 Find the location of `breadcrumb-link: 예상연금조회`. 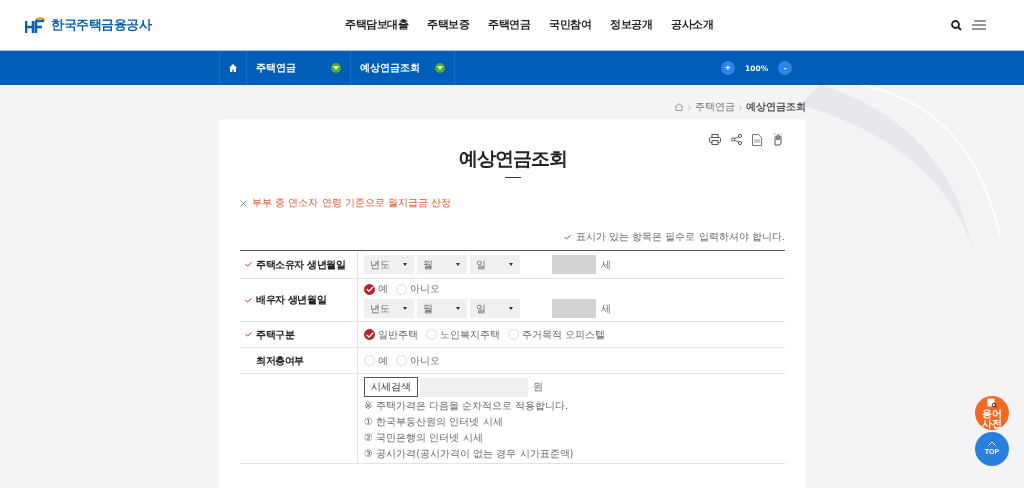

breadcrumb-link: 예상연금조회 is located at coordinates (776, 107).